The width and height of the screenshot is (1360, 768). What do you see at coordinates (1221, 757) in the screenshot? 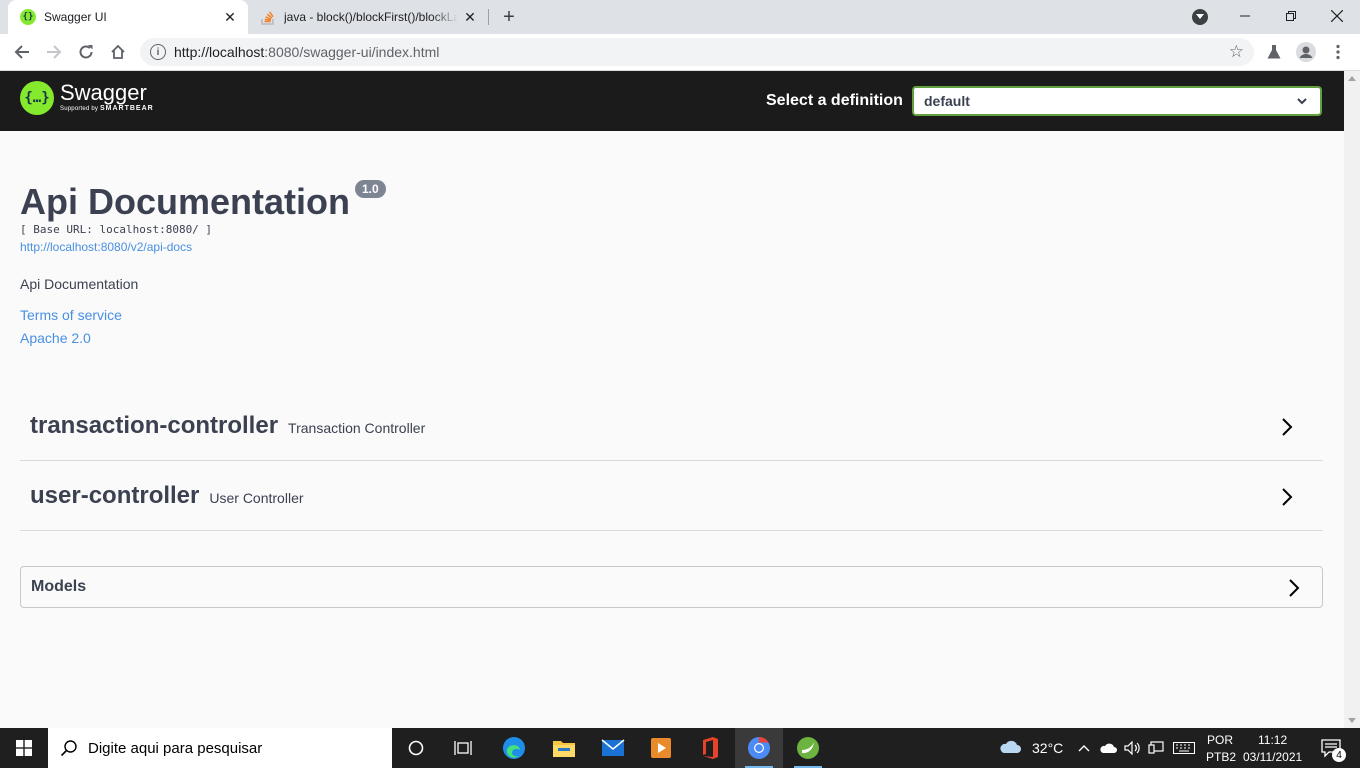
I see `keyboard-layout: PTB2` at bounding box center [1221, 757].